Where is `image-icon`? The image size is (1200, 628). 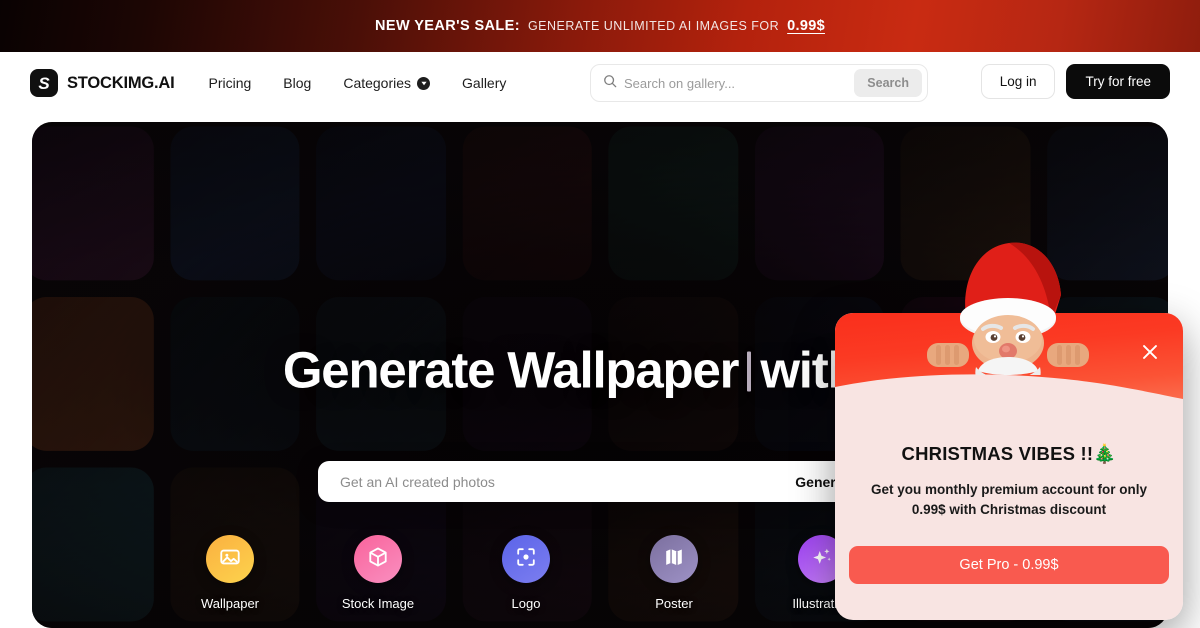 image-icon is located at coordinates (230, 559).